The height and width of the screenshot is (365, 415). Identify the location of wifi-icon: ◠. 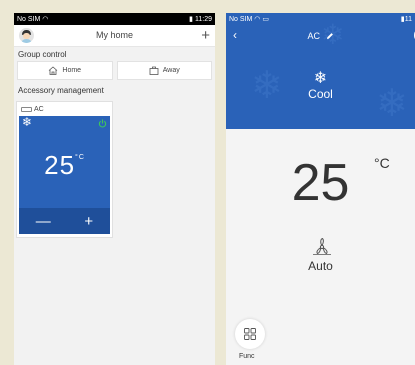
(45, 19).